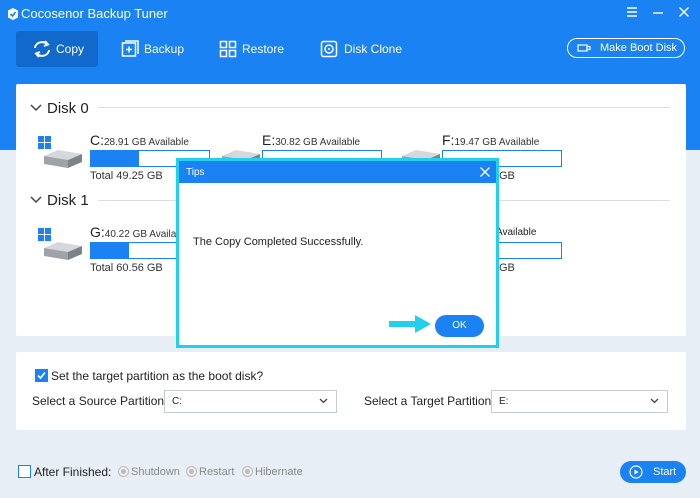 The width and height of the screenshot is (700, 498). Describe the element at coordinates (459, 326) in the screenshot. I see `ok-button: OK` at that location.